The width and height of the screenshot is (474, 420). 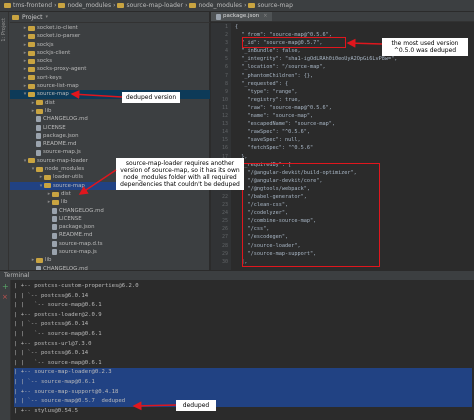 I want to click on line-number: 4, so click(x=226, y=51).